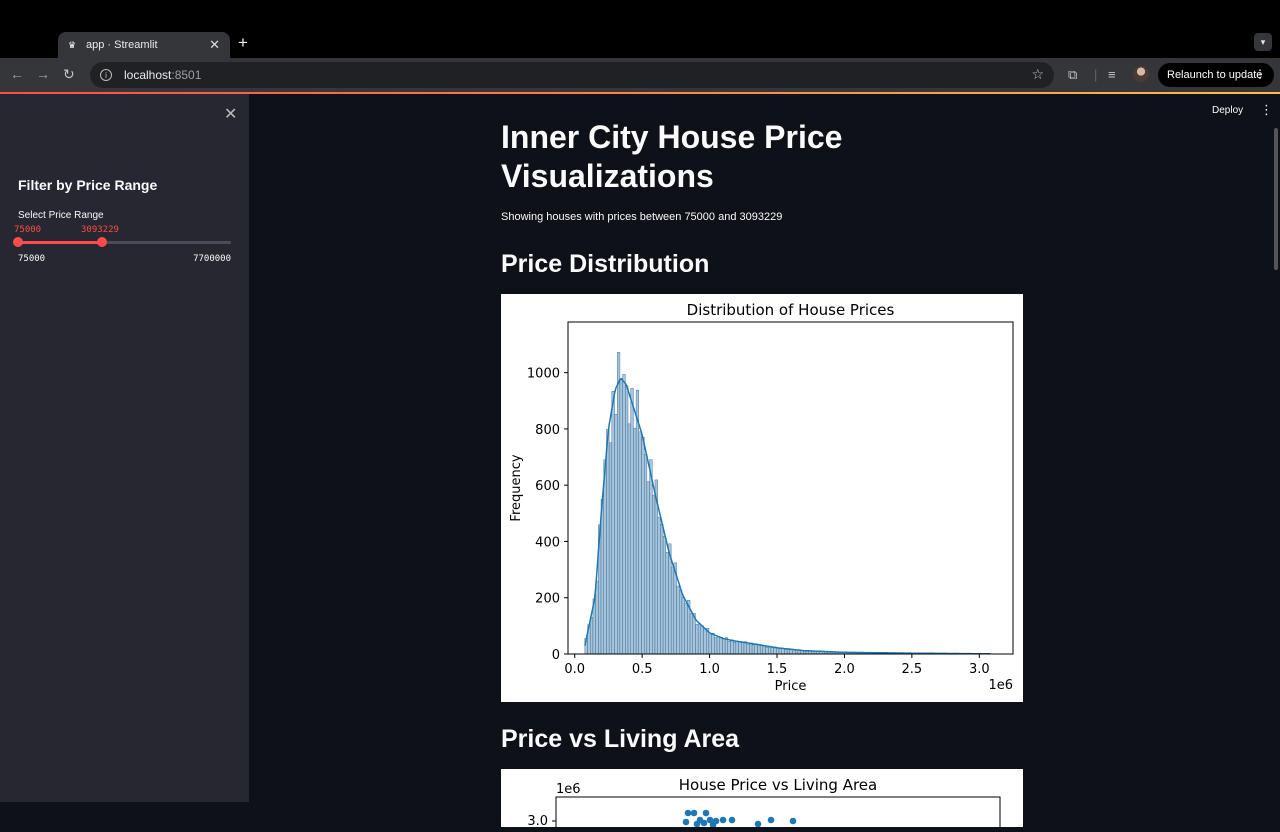 This screenshot has width=1280, height=832. I want to click on x-tick-label: 1.5, so click(777, 669).